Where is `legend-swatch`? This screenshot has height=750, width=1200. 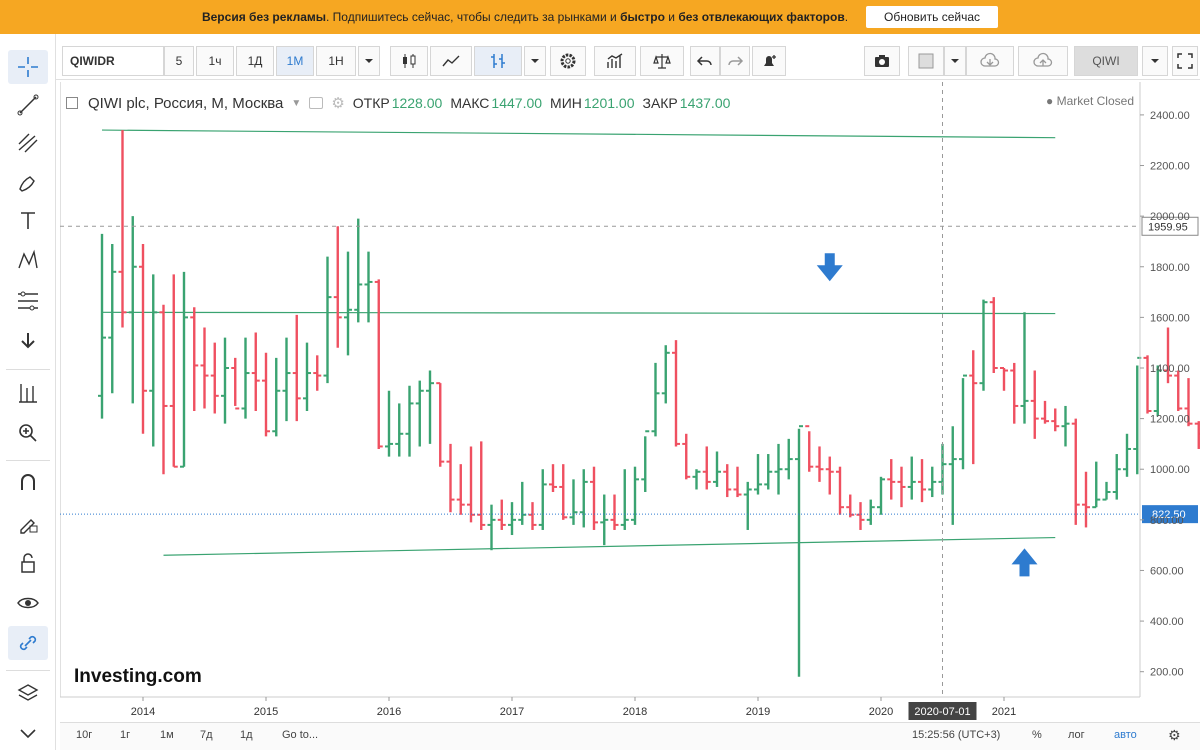 legend-swatch is located at coordinates (72, 103).